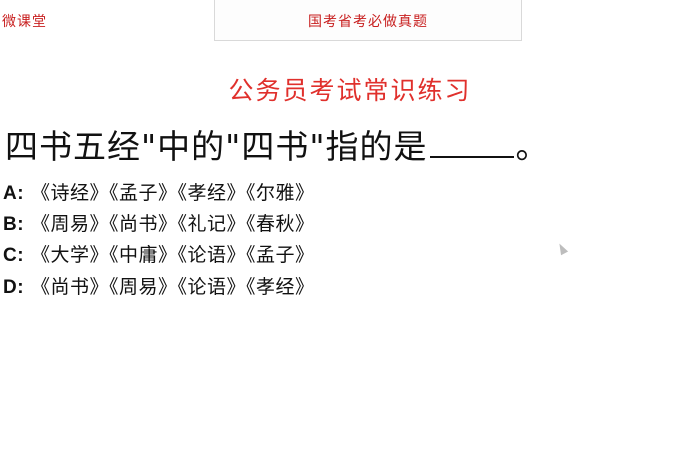  I want to click on question-text: 四书五经"中的"四书"指的是 。, so click(277, 144).